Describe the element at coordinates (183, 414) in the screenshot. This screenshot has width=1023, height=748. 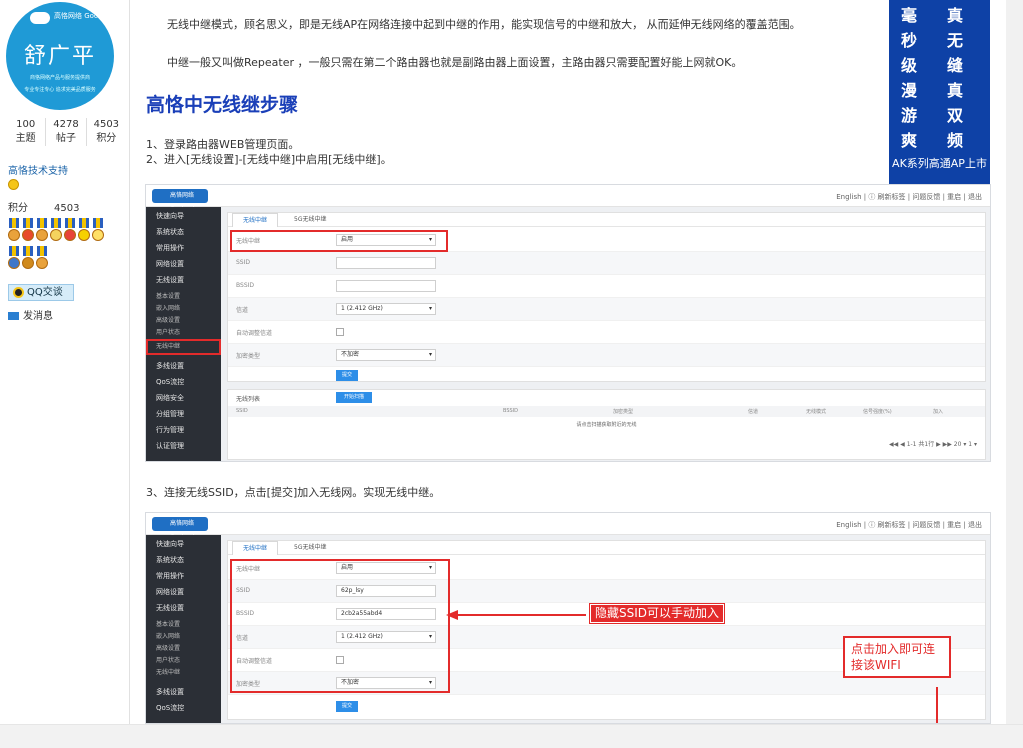
I see `router-nav-item: 分组管理` at that location.